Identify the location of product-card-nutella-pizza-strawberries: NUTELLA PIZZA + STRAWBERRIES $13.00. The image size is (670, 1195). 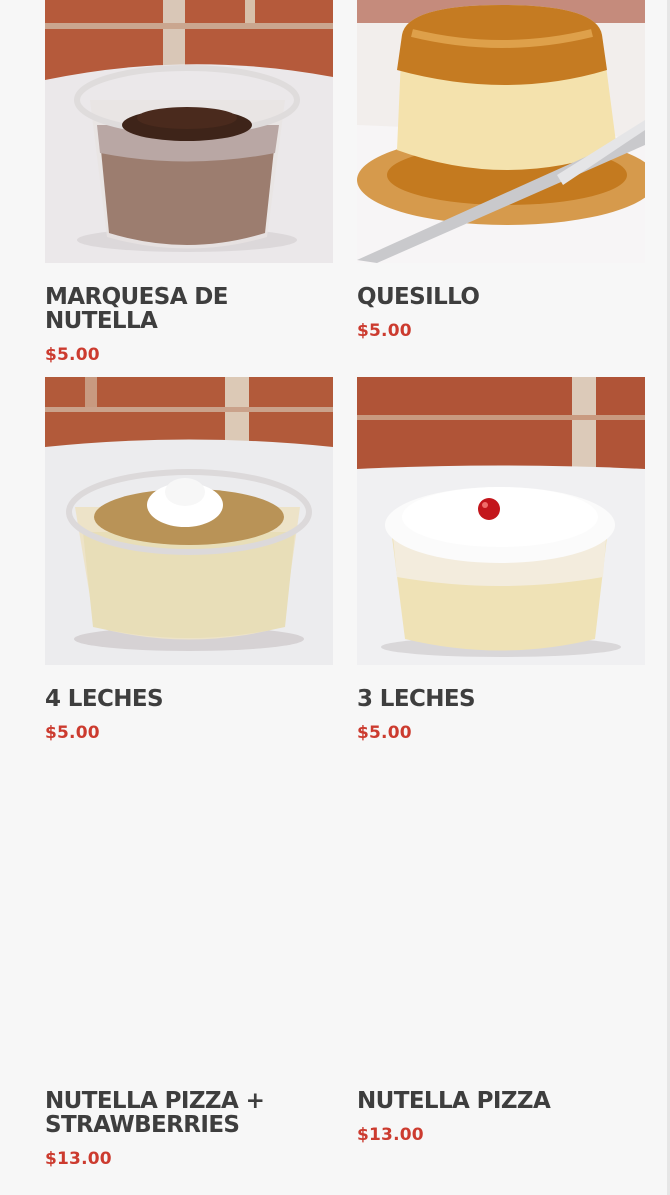
(189, 974).